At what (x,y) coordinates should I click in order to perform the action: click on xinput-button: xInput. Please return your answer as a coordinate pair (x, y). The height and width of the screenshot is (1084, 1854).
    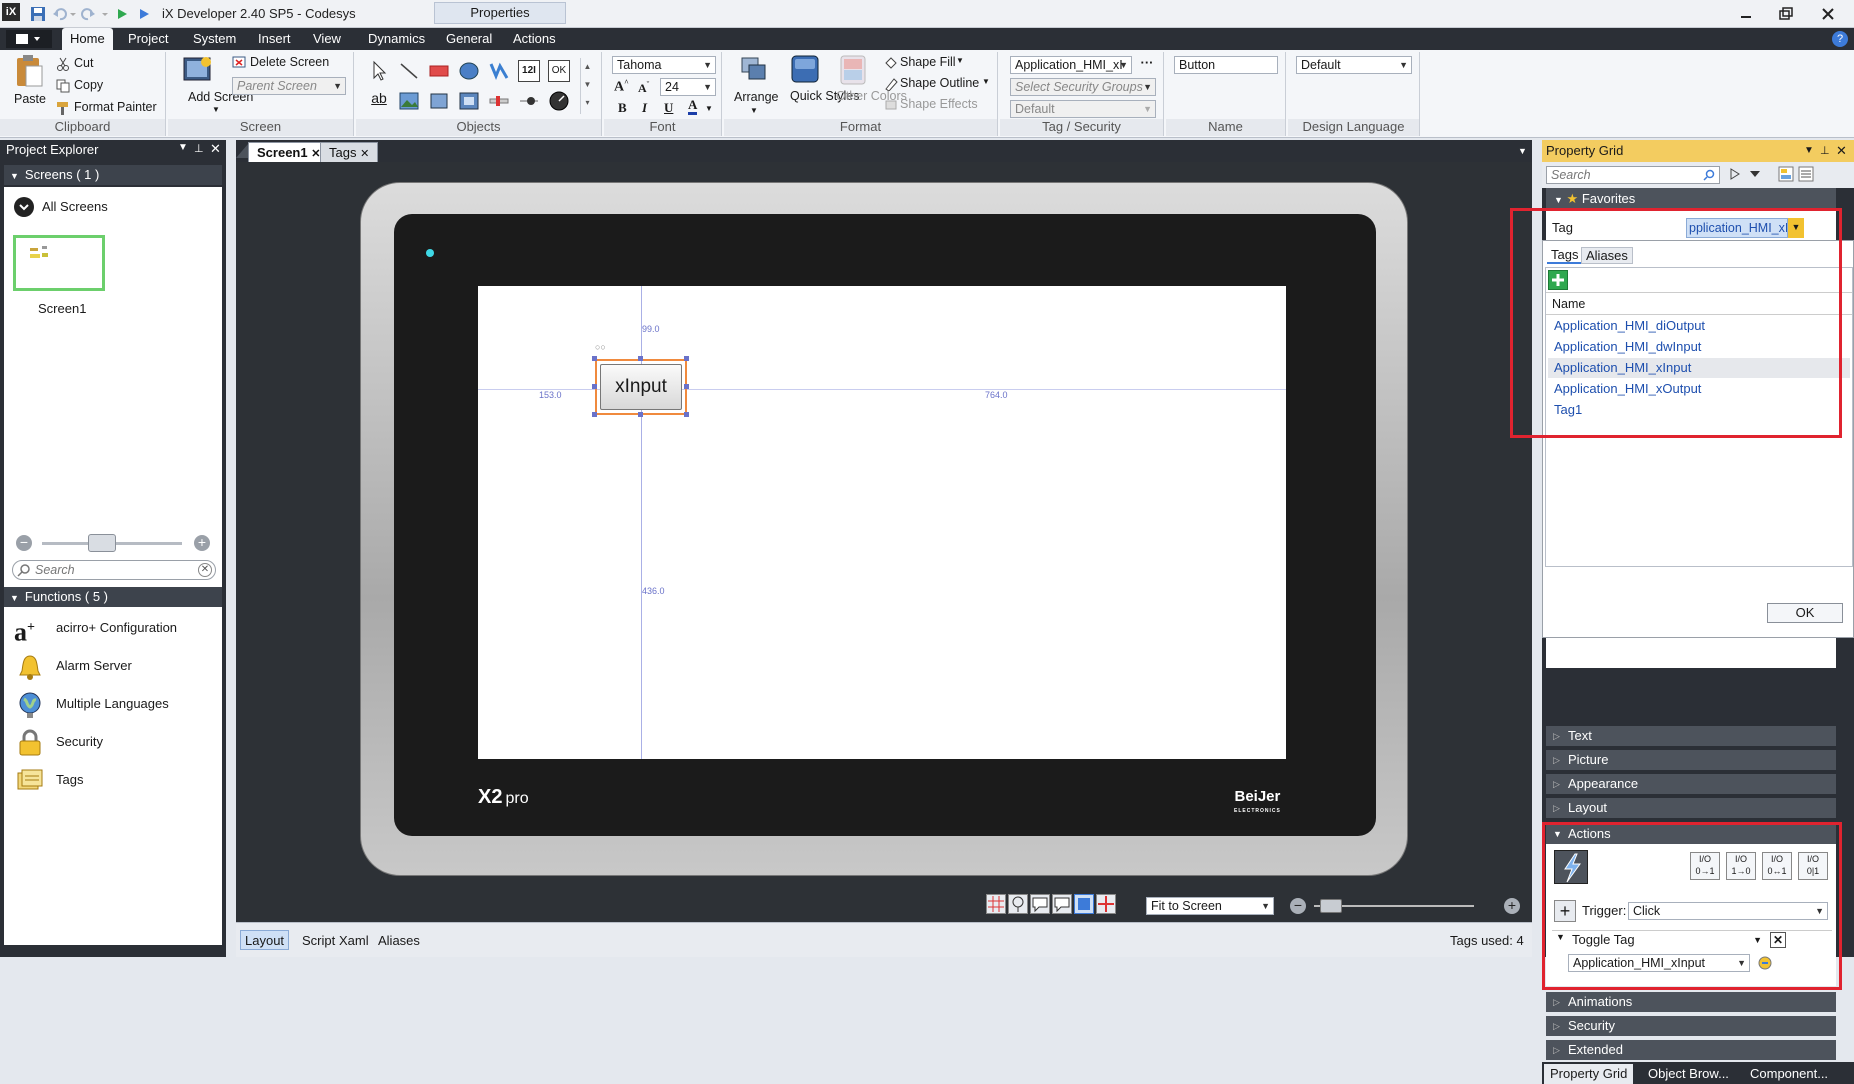
    Looking at the image, I should click on (641, 387).